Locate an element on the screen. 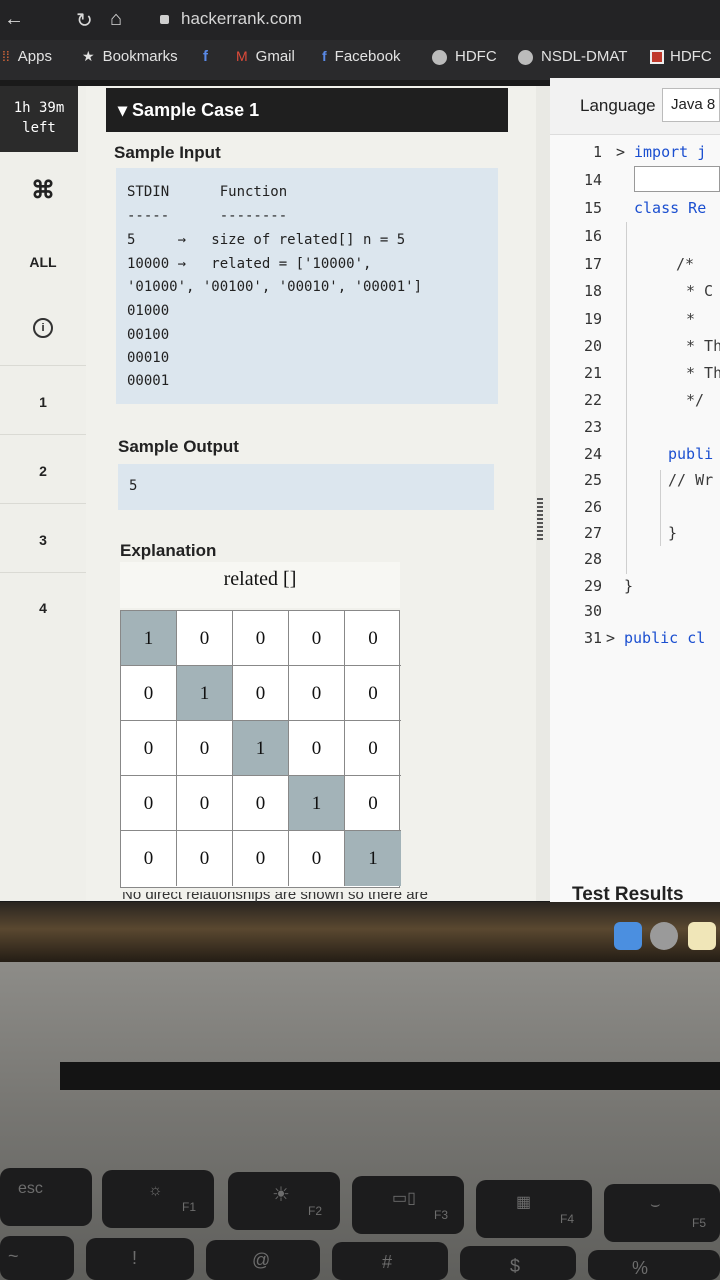  code-import: import j is located at coordinates (670, 152).